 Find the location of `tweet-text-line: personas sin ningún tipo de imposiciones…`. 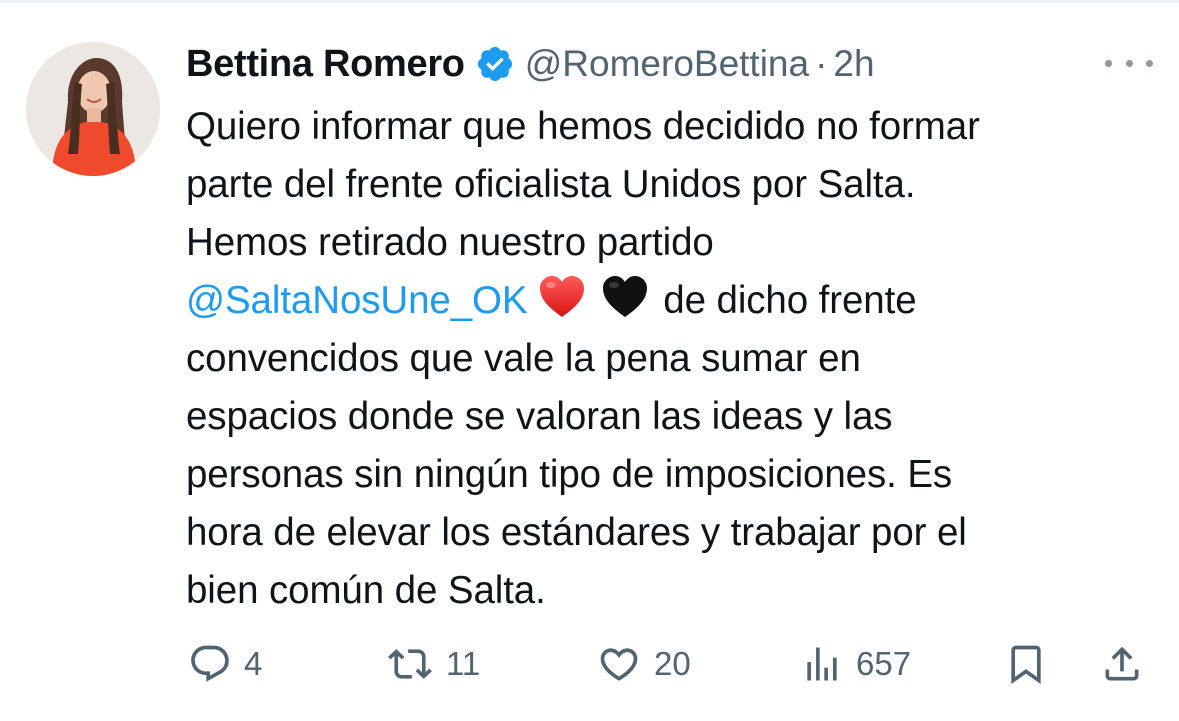

tweet-text-line: personas sin ningún tipo de imposiciones… is located at coordinates (569, 474).